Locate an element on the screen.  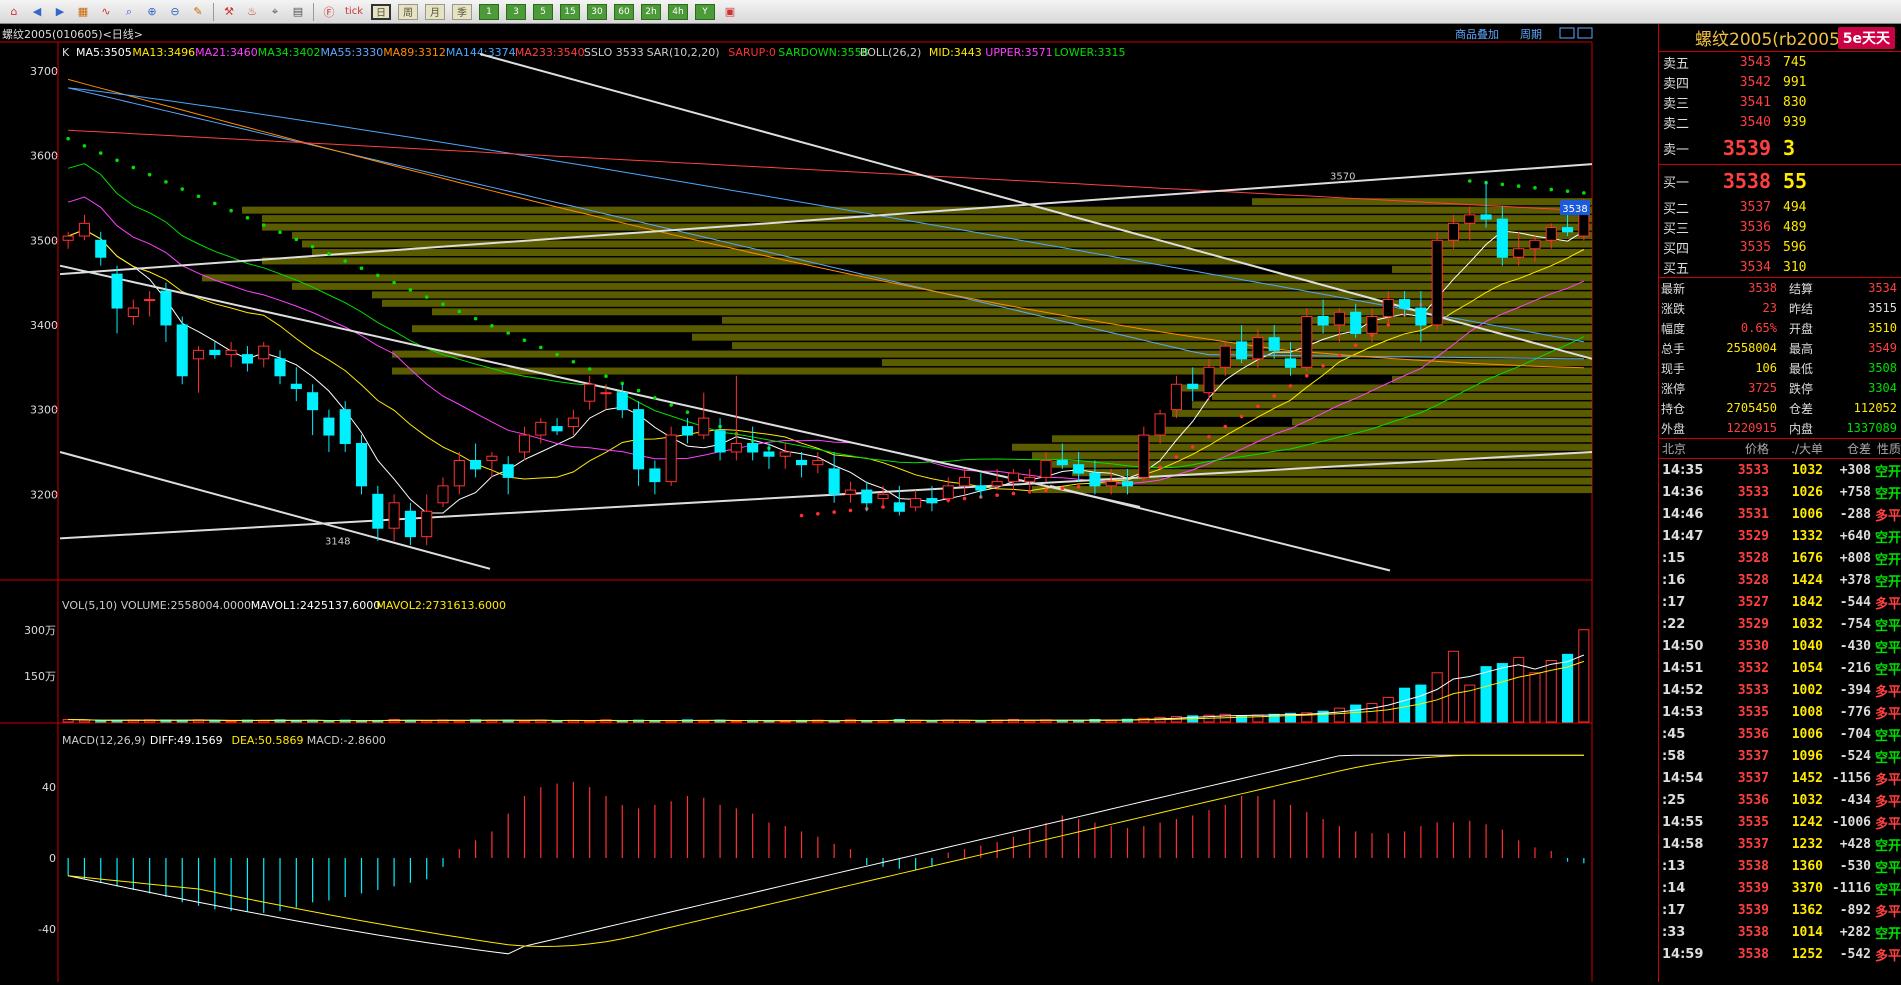
month-button: 月 is located at coordinates (435, 11).